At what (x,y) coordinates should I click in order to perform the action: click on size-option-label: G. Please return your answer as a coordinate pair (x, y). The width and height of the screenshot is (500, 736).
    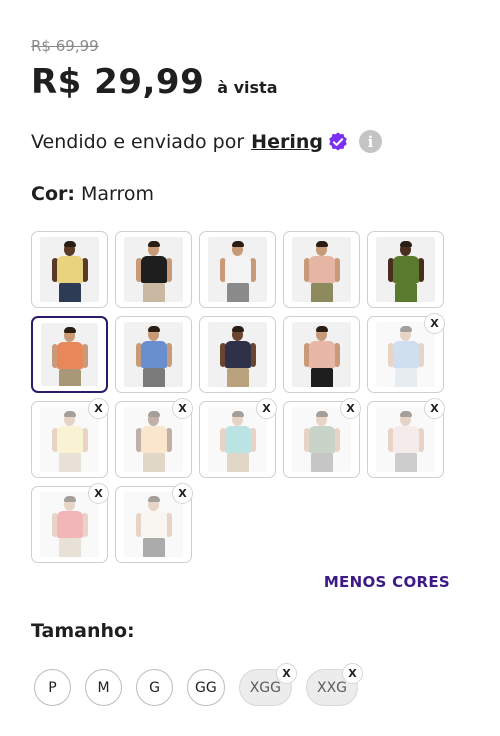
    Looking at the image, I should click on (154, 687).